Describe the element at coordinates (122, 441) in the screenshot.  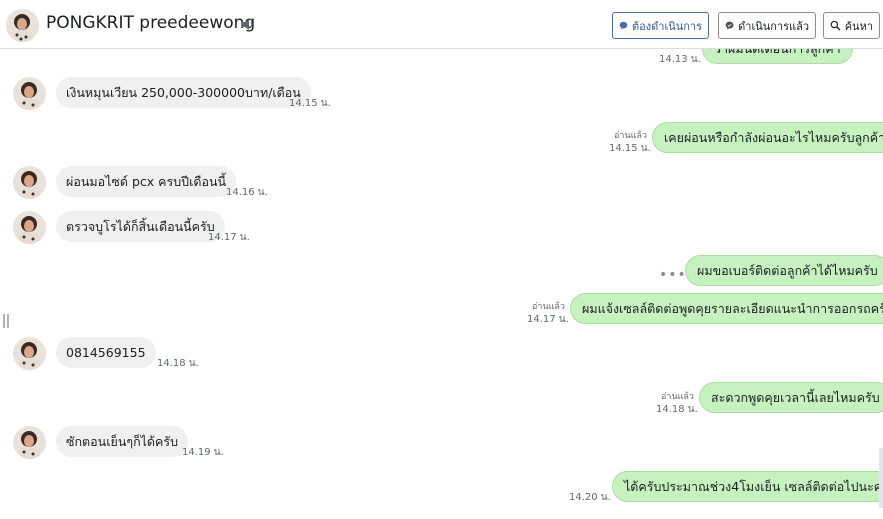
I see `message-bubble-incoming: ซักตอนเย็นๆก็ได้ครับ` at that location.